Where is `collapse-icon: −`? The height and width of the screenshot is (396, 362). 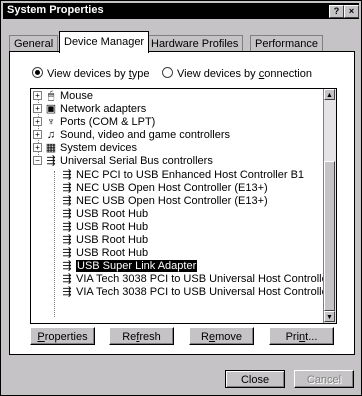 collapse-icon: − is located at coordinates (37, 160).